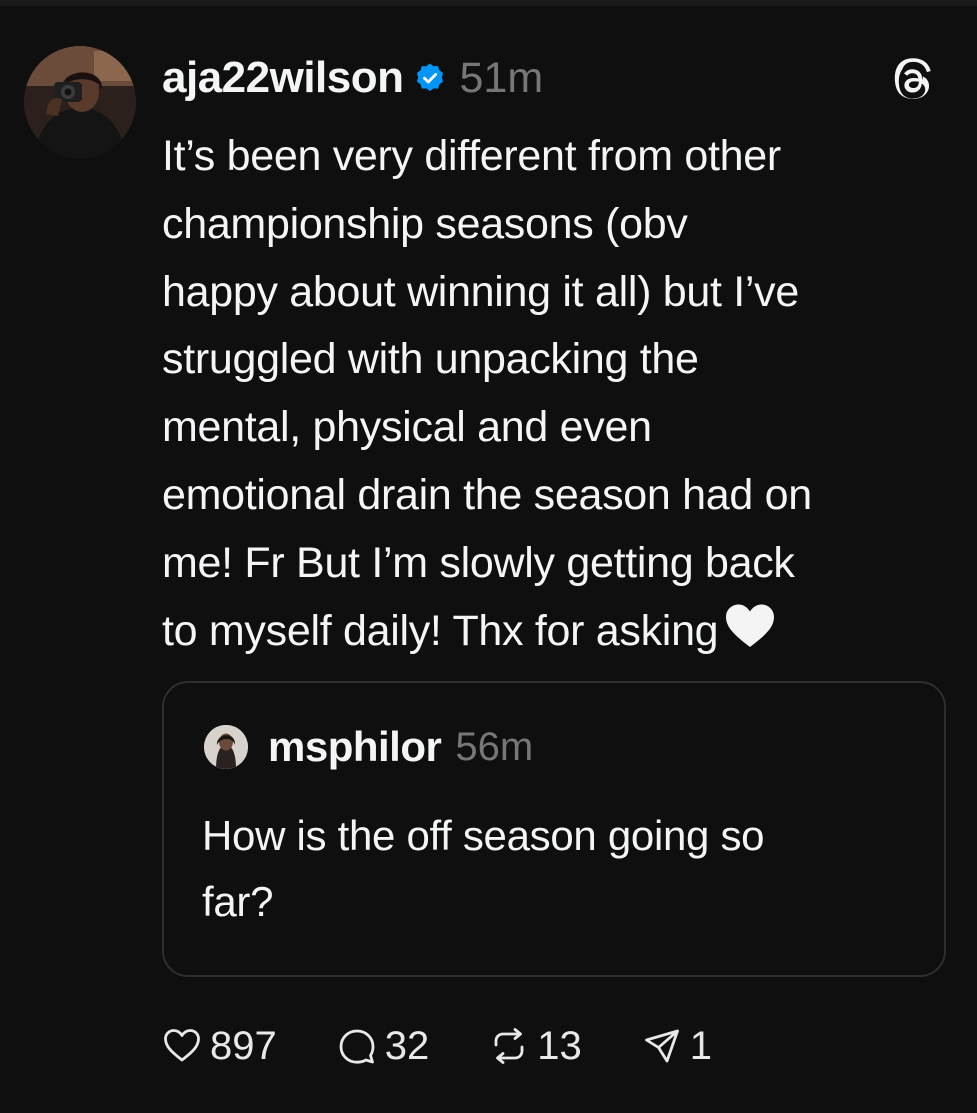  What do you see at coordinates (501, 77) in the screenshot?
I see `post-timestamp: 51m` at bounding box center [501, 77].